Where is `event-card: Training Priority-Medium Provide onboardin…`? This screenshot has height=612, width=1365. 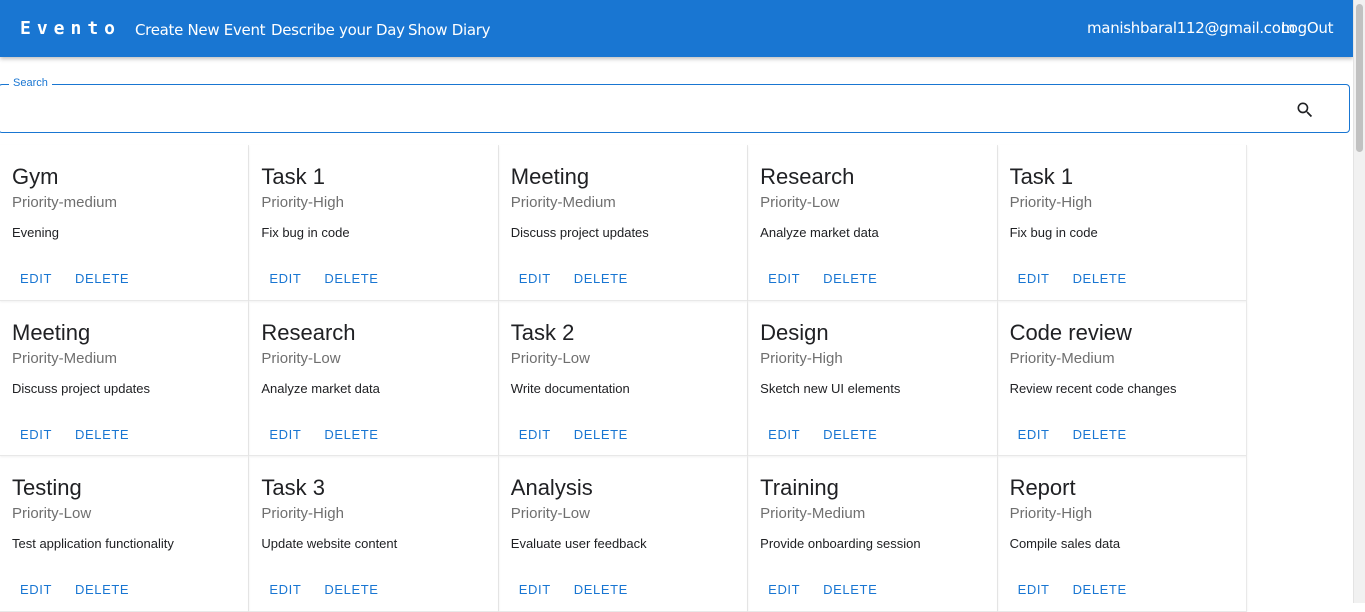
event-card: Training Priority-Medium Provide onboardin… is located at coordinates (873, 534).